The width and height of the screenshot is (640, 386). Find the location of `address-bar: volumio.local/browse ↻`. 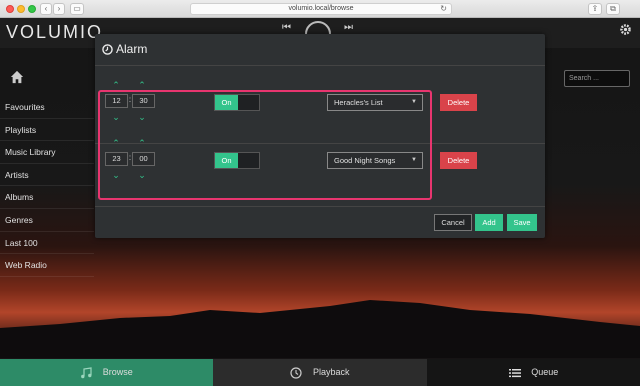

address-bar: volumio.local/browse ↻ is located at coordinates (321, 9).